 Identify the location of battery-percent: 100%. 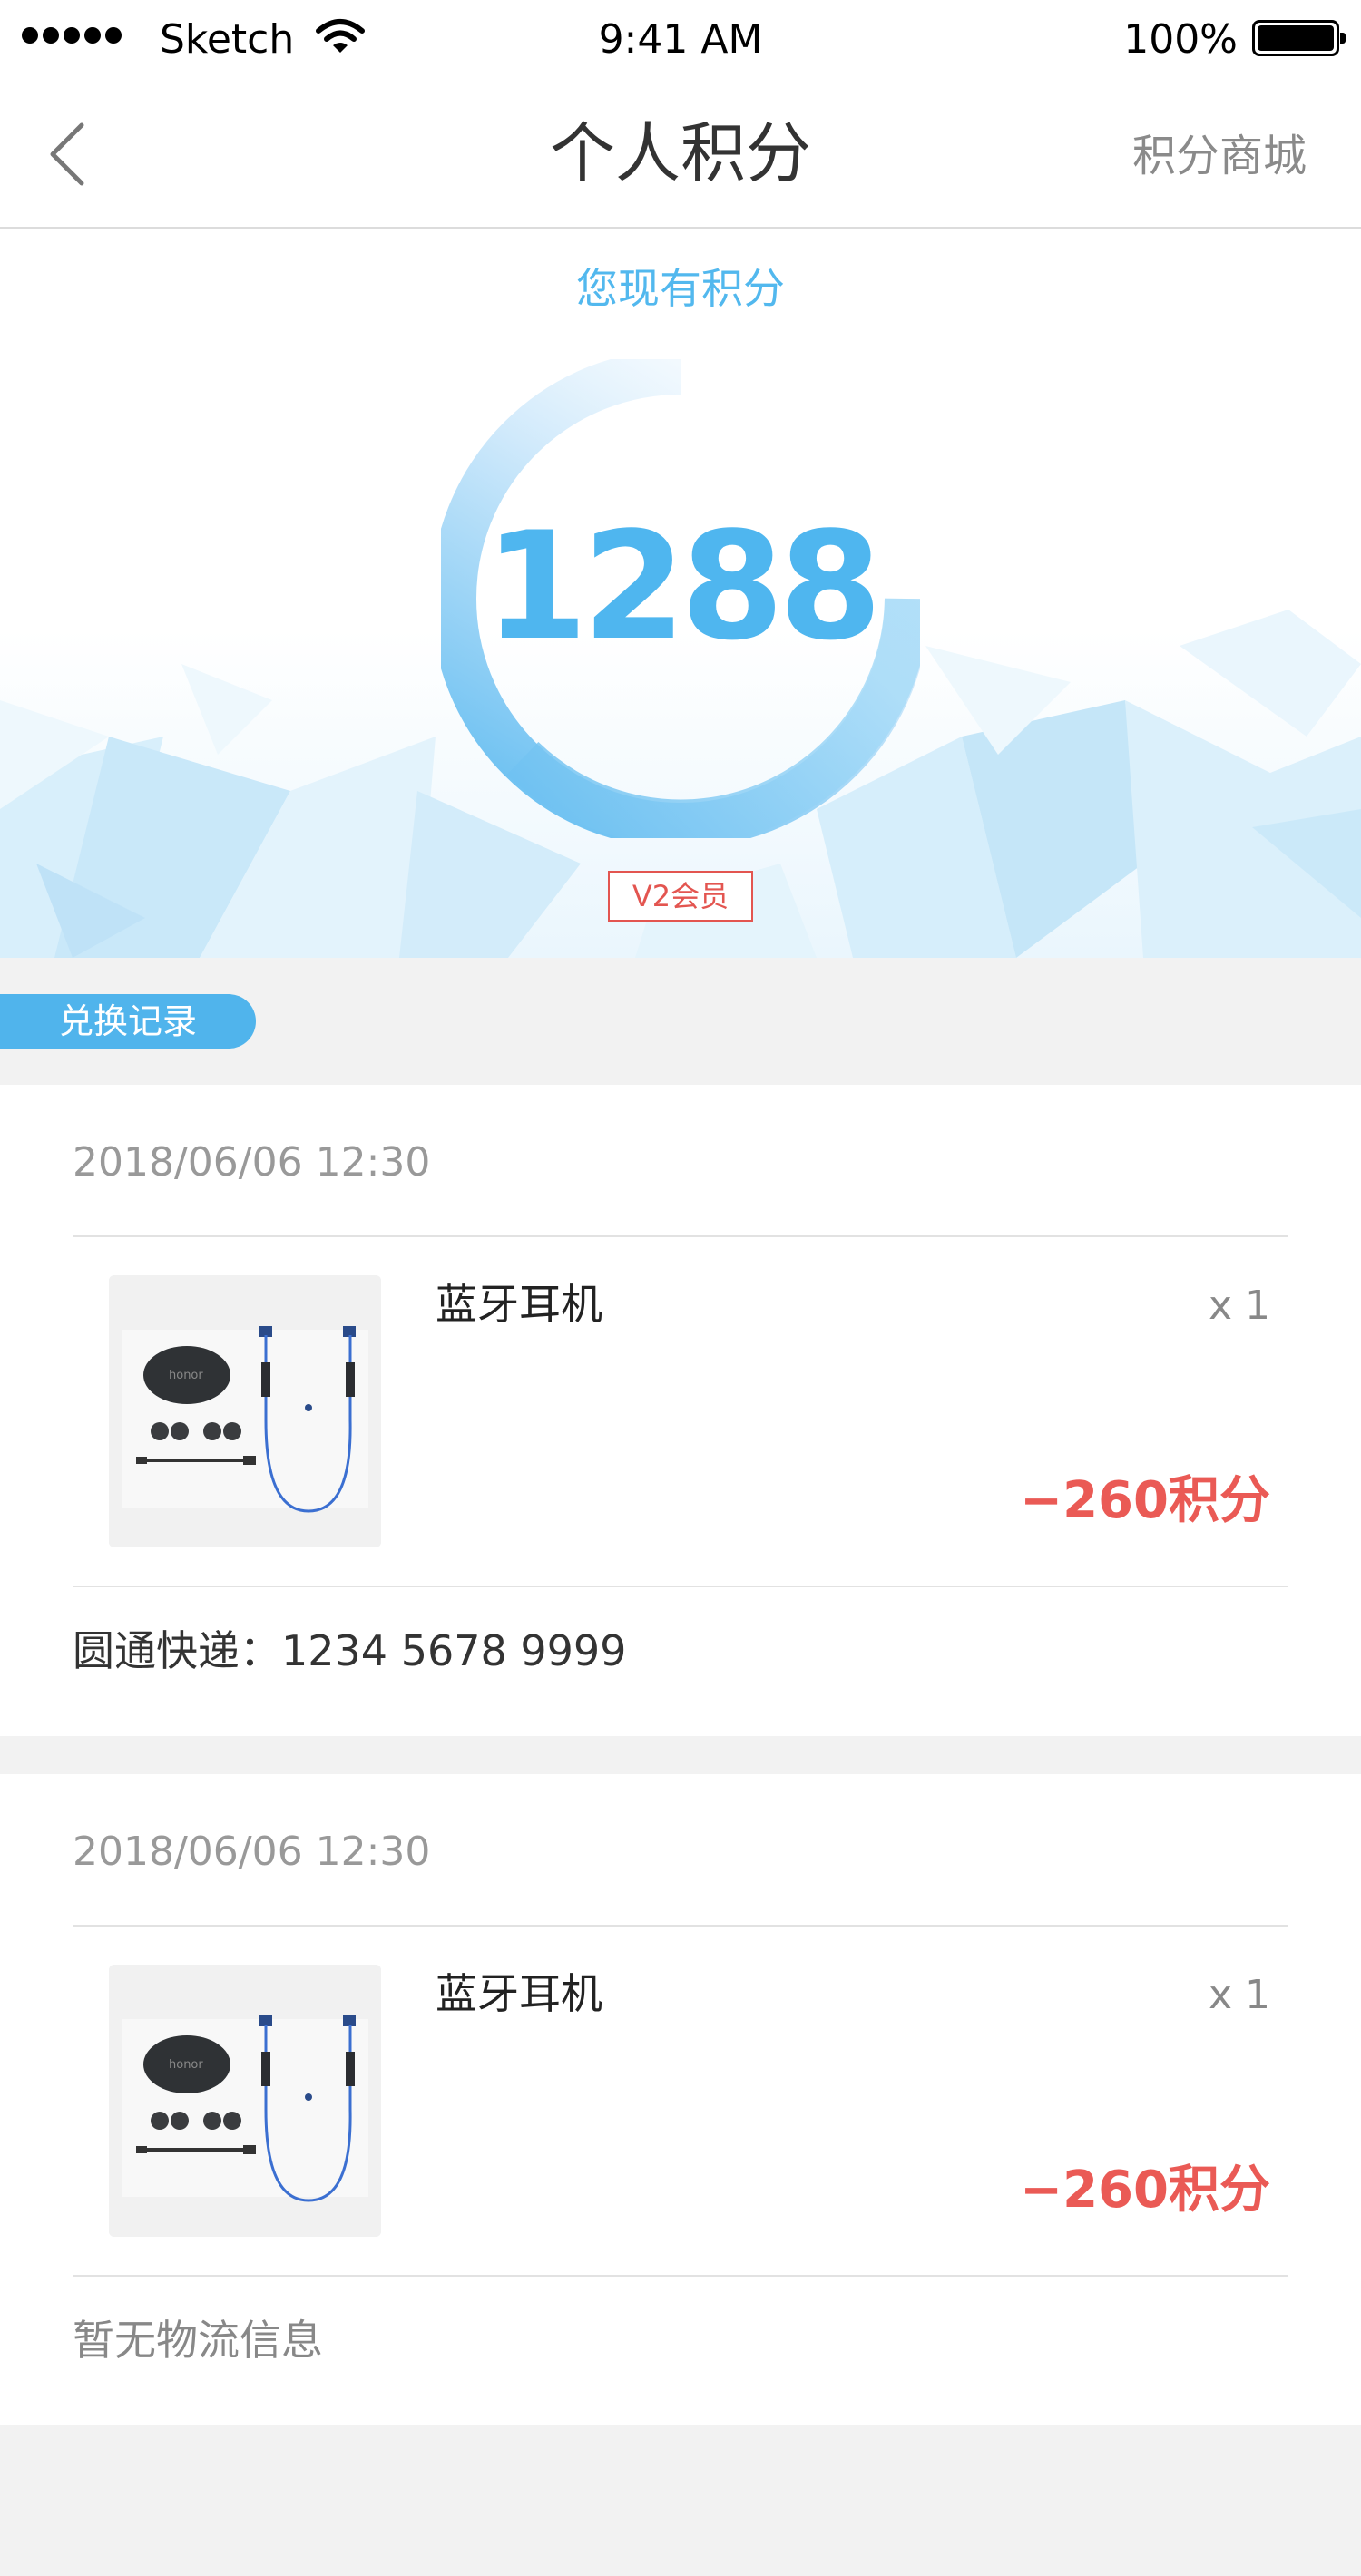
(1180, 39).